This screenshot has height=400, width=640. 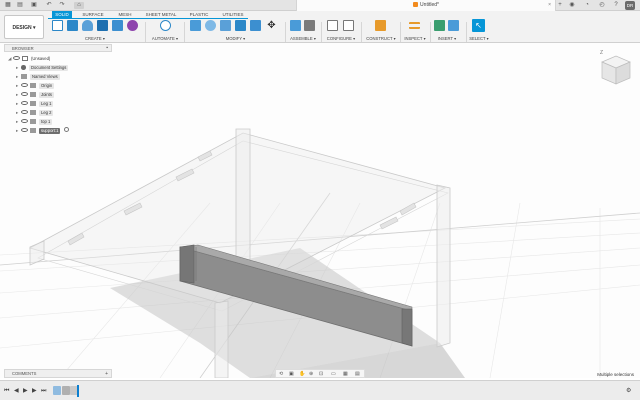 What do you see at coordinates (333, 374) in the screenshot?
I see `display-settings-icon: ▭` at bounding box center [333, 374].